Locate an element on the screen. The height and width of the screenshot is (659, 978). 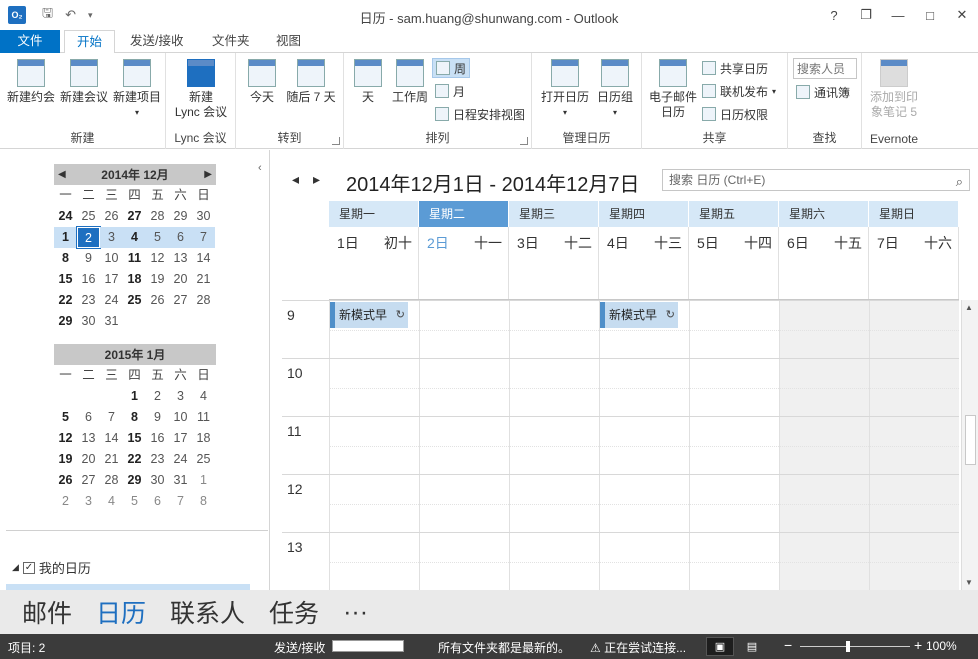
calendar-day: 21 is located at coordinates (111, 459).